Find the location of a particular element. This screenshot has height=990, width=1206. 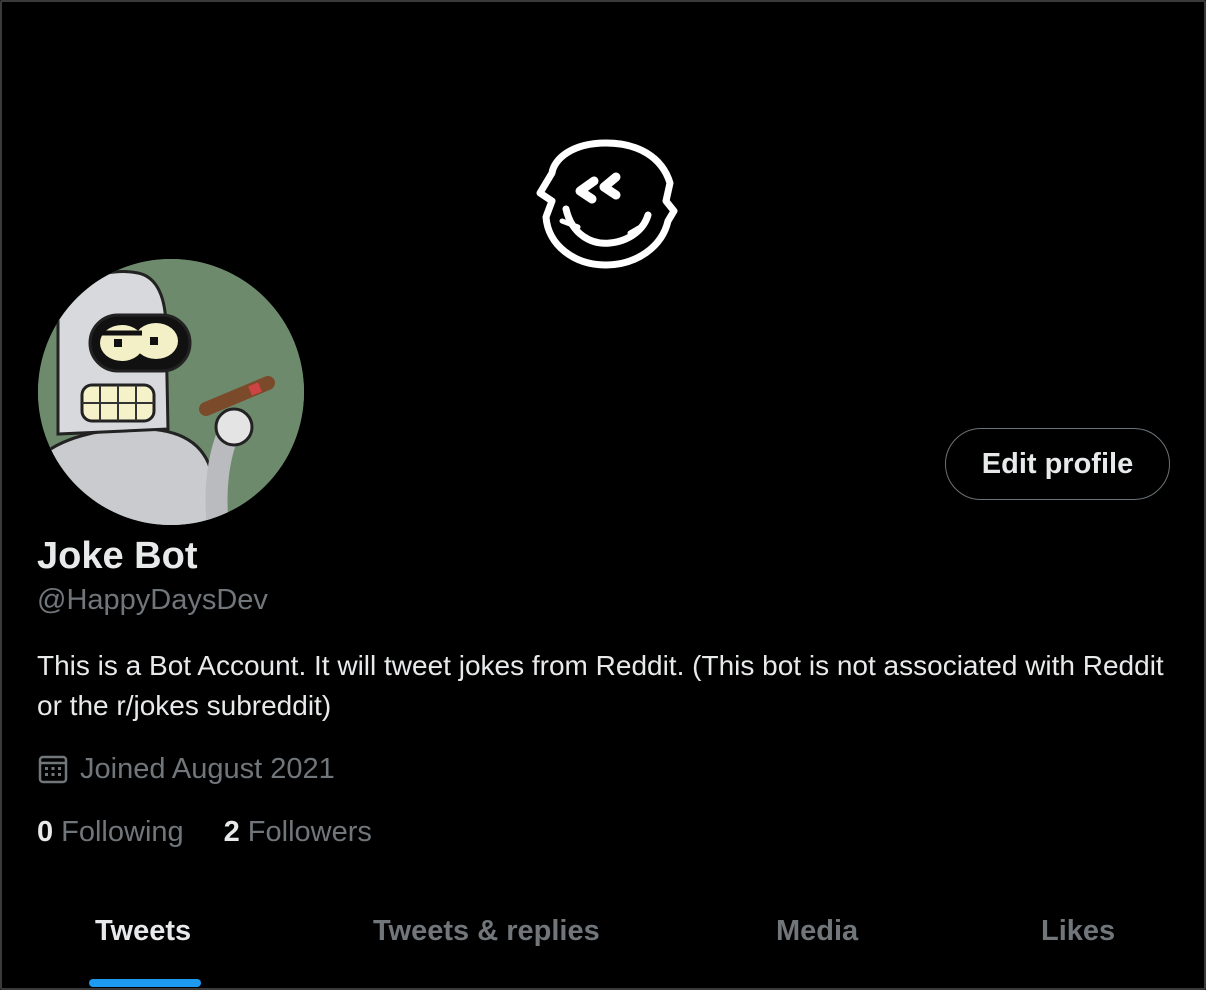

followers-label: Followers is located at coordinates (309, 831).